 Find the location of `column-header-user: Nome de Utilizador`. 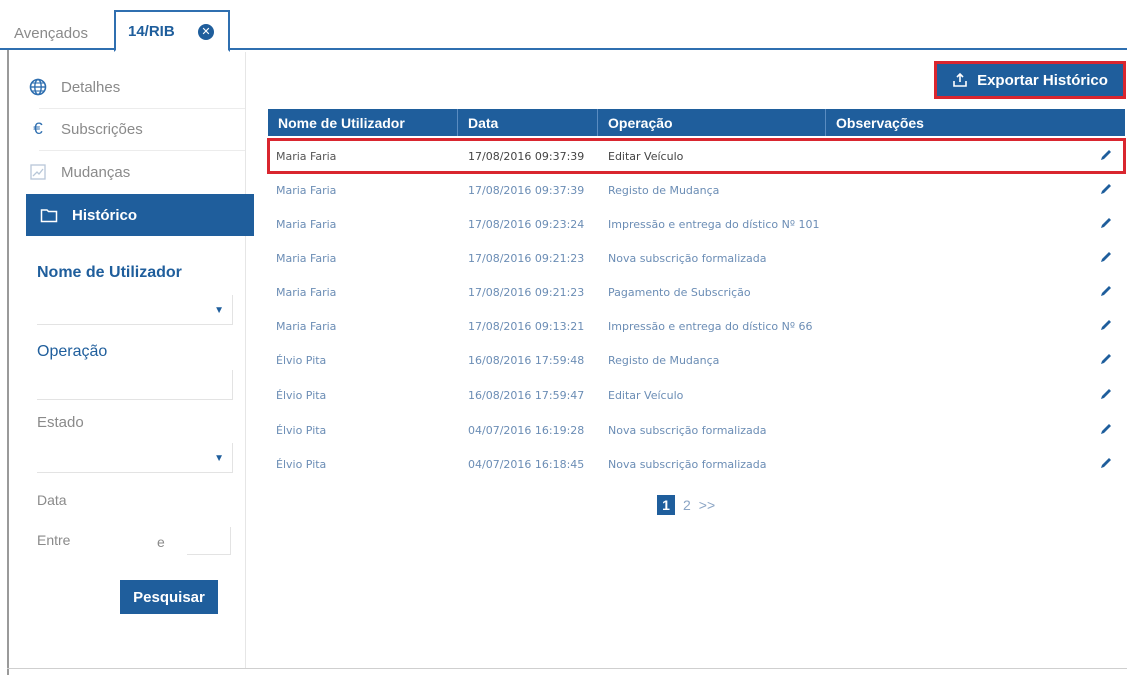

column-header-user: Nome de Utilizador is located at coordinates (363, 122).